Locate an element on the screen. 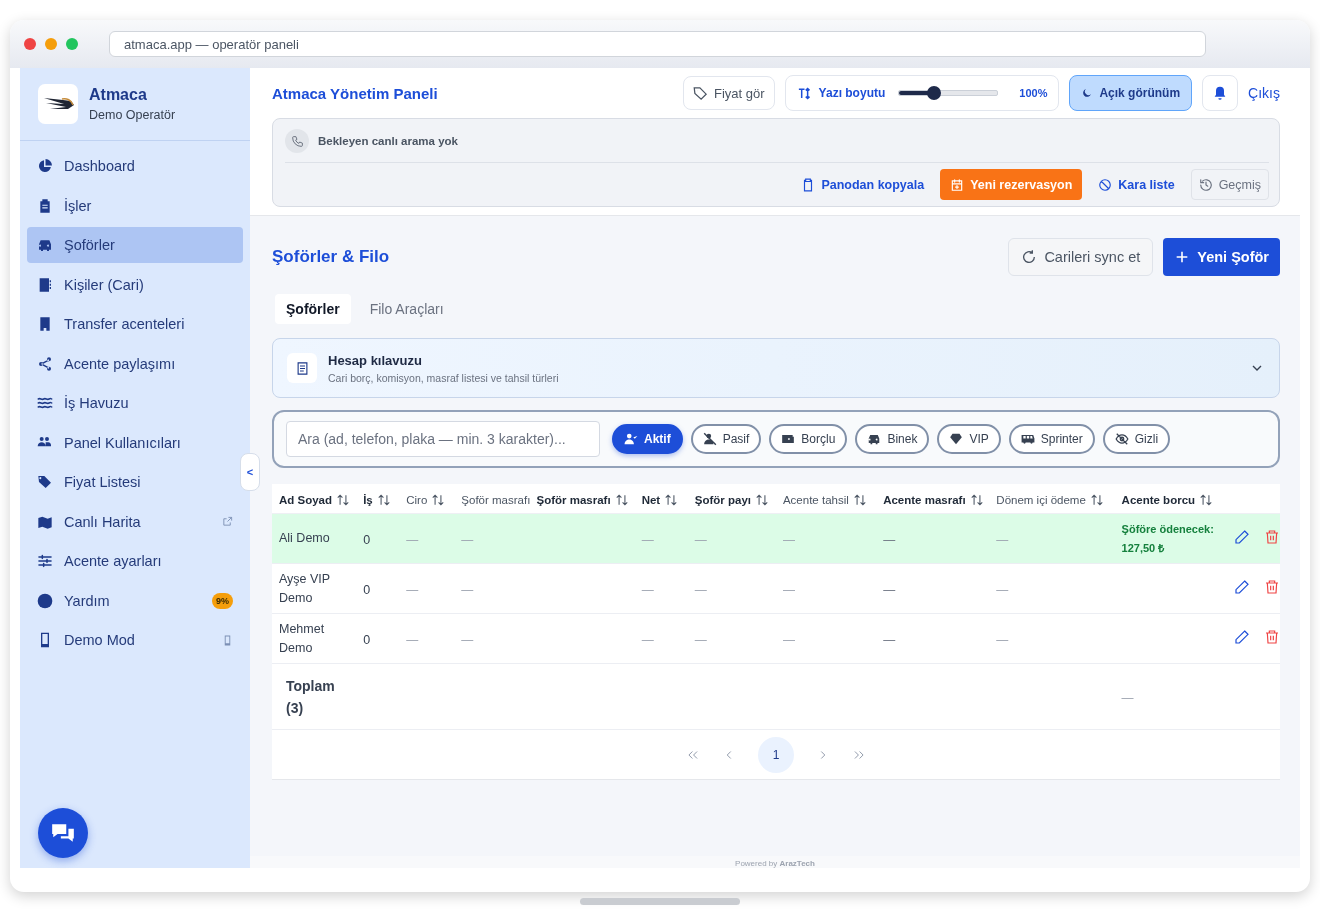  theme-toggle-button: Açık görünüm is located at coordinates (1131, 93).